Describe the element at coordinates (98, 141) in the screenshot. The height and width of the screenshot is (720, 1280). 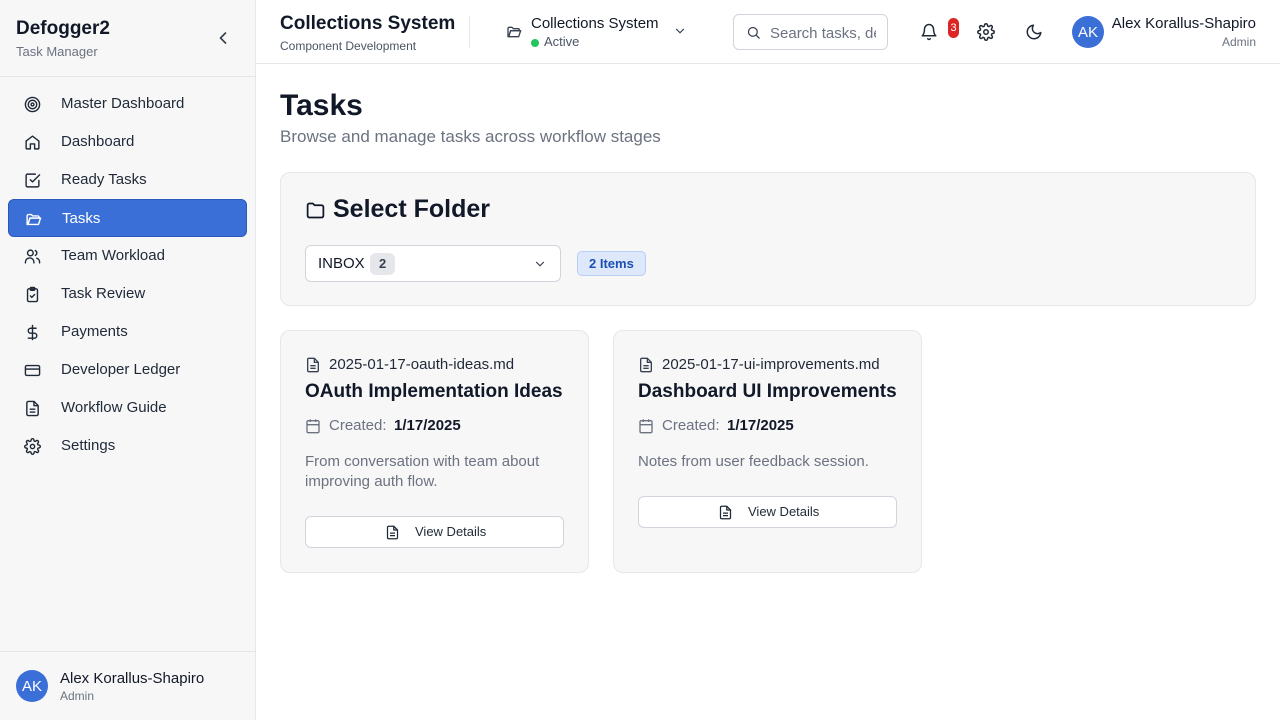
I see `sidebar-item-label: Dashboard` at that location.